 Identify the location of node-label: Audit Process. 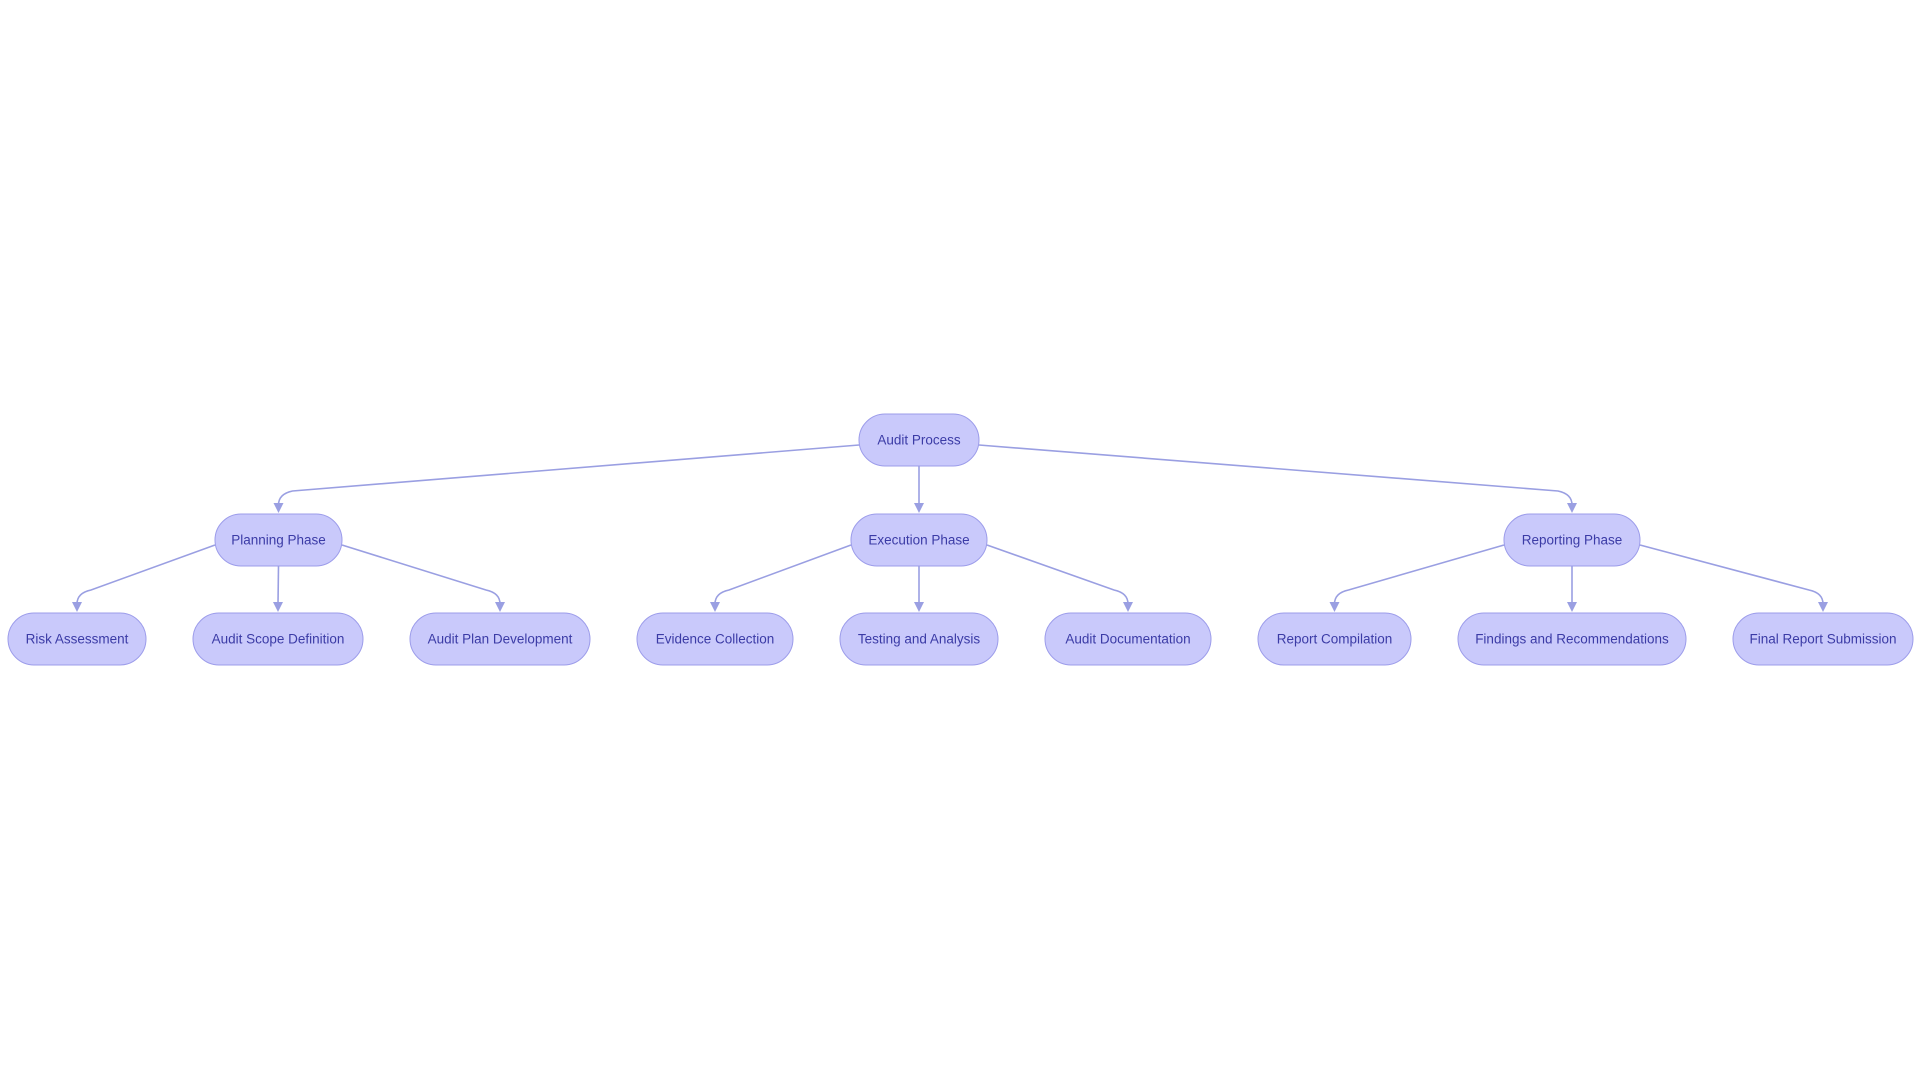
(919, 440).